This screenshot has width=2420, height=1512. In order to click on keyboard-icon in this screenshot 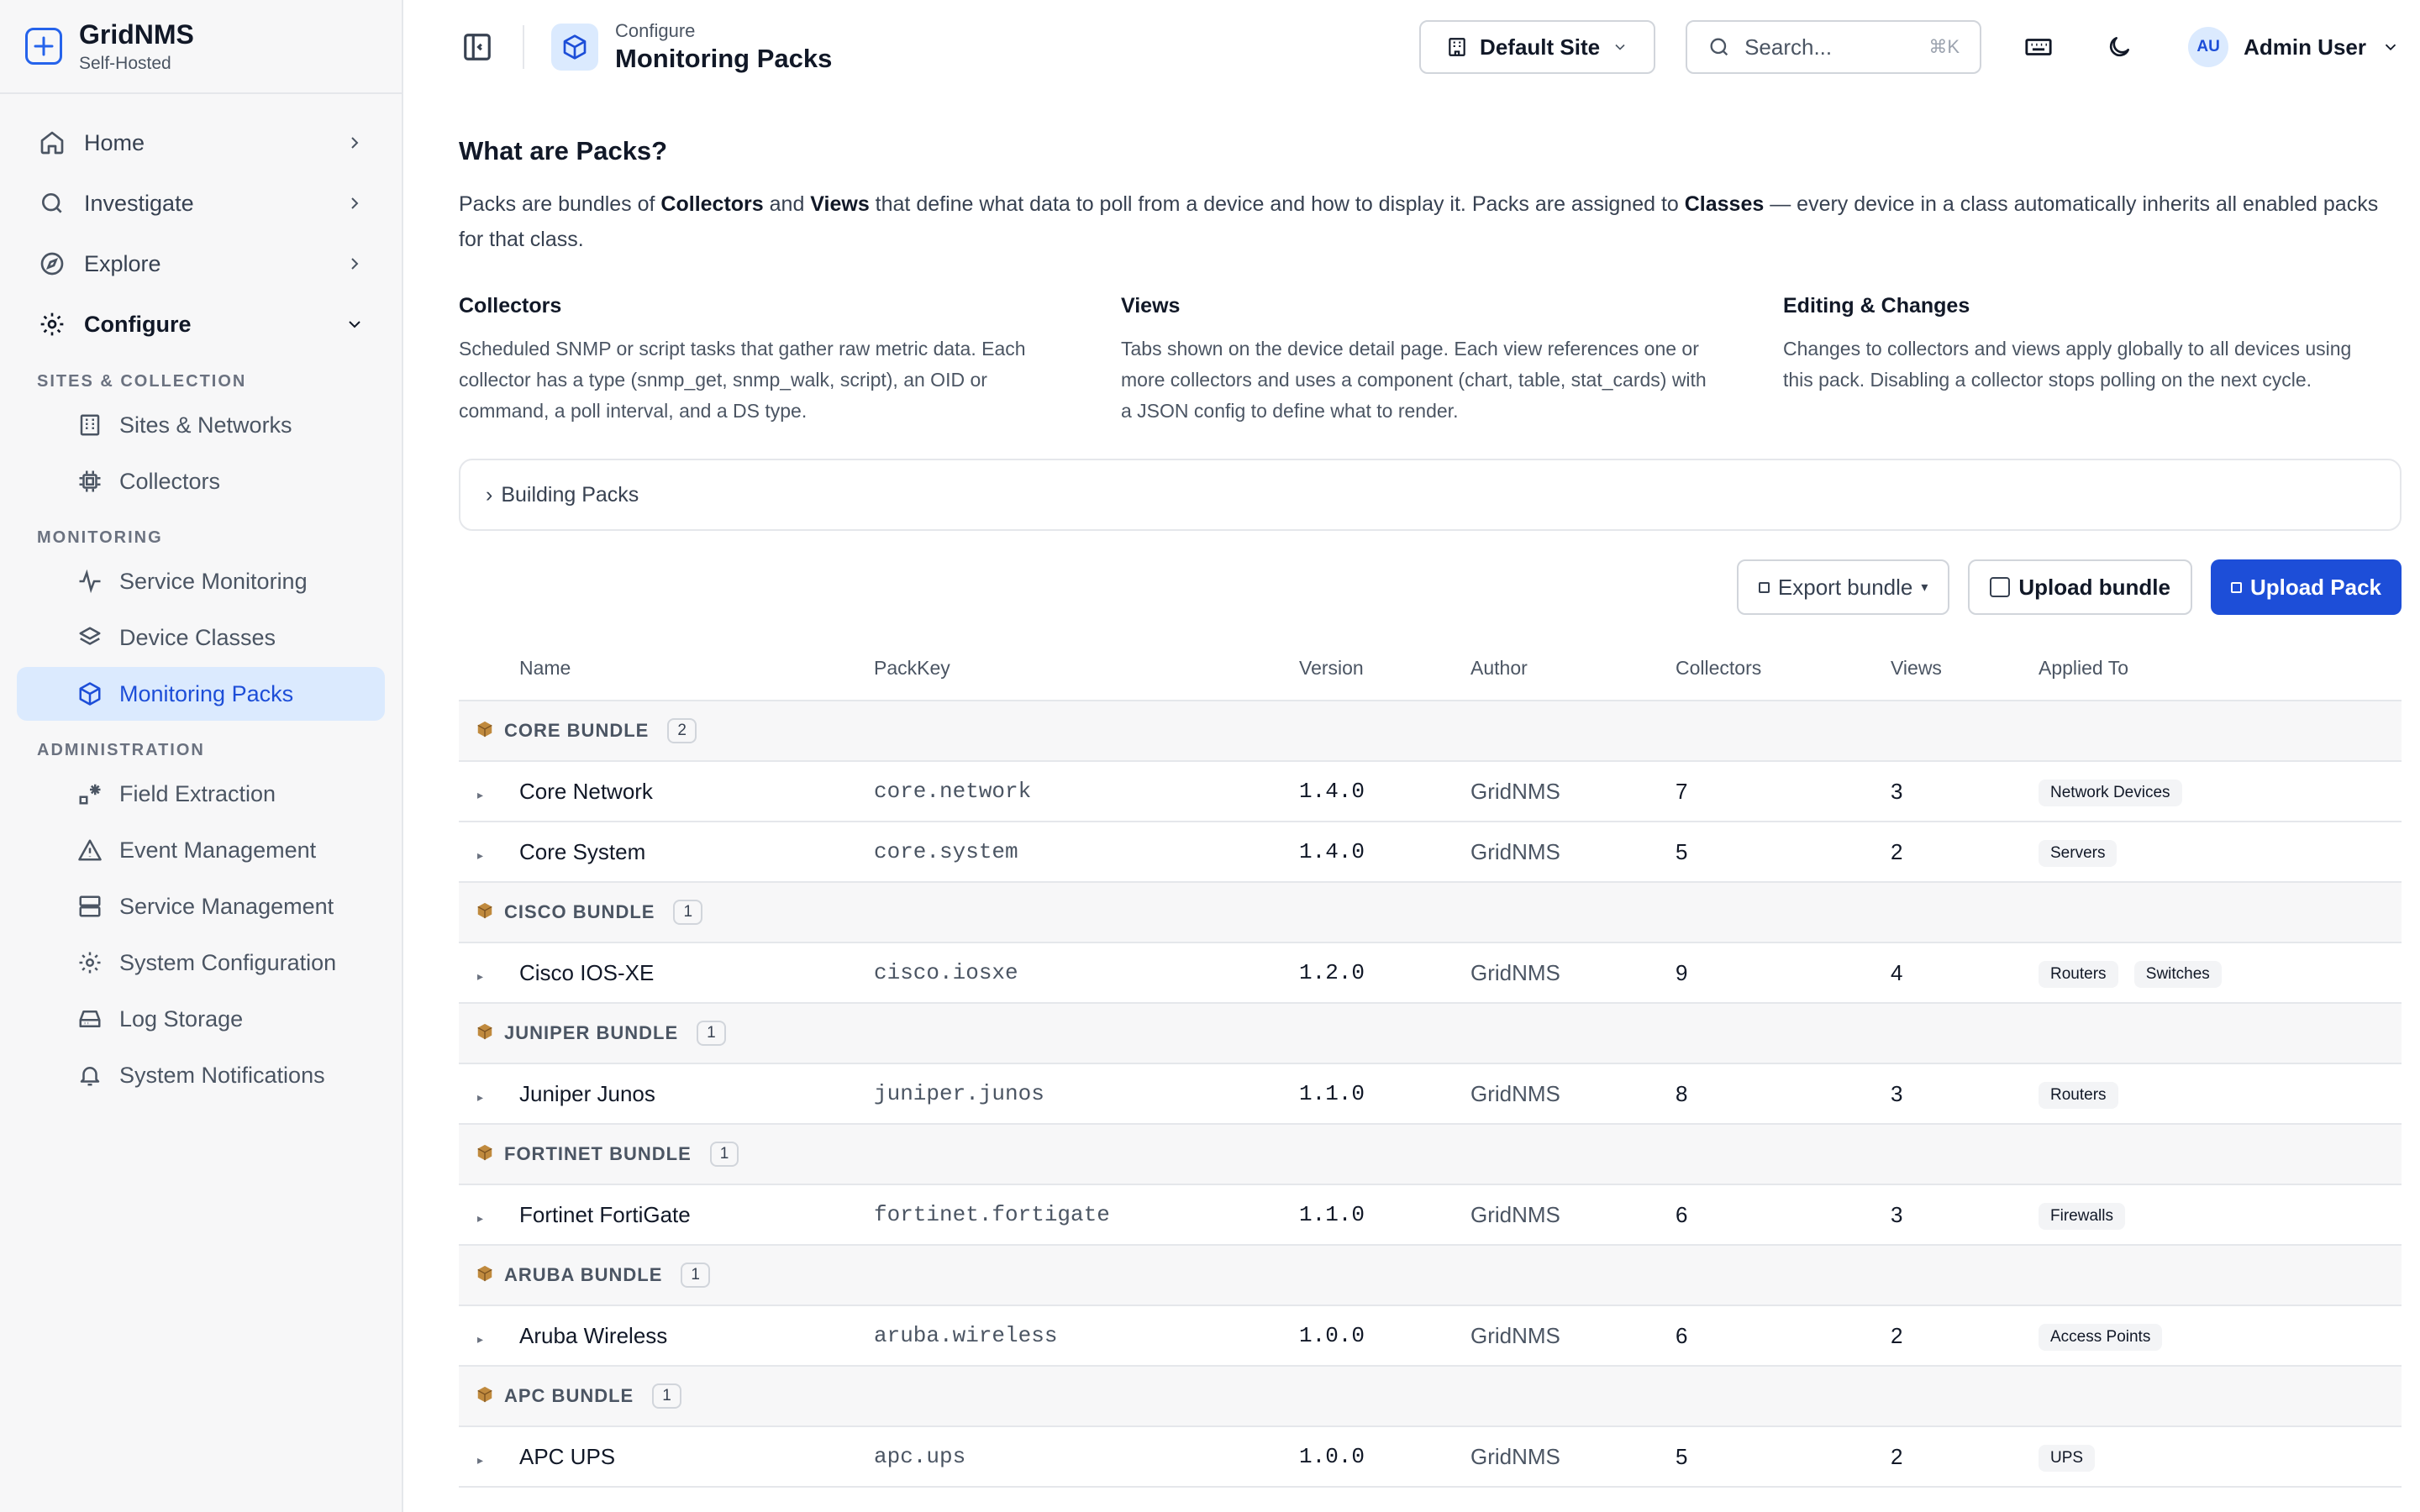, I will do `click(2039, 47)`.